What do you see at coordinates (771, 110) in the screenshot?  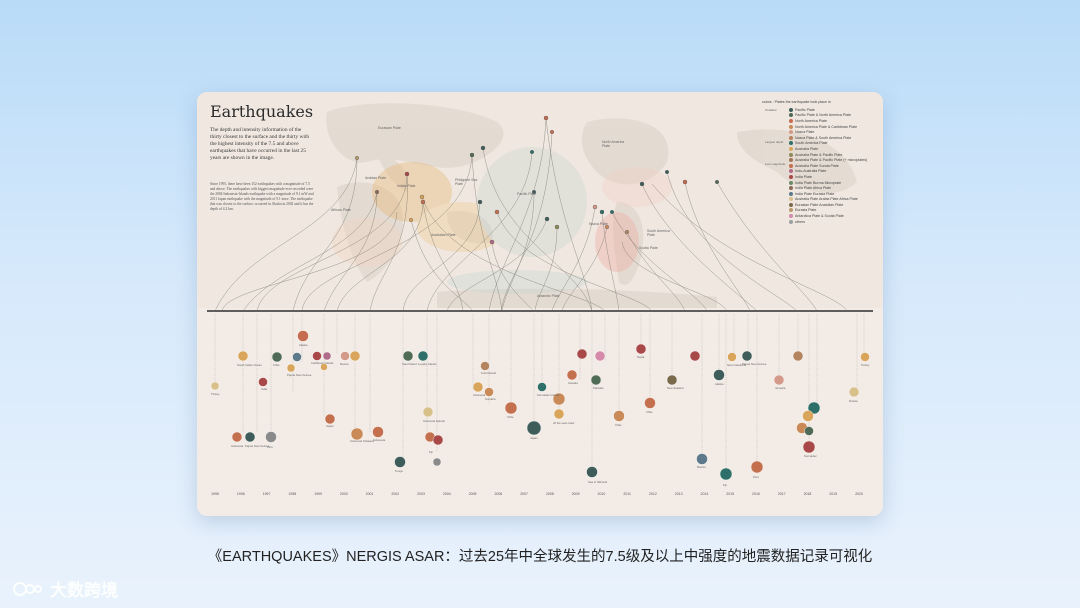 I see `legend-scale-smallest: Smallest` at bounding box center [771, 110].